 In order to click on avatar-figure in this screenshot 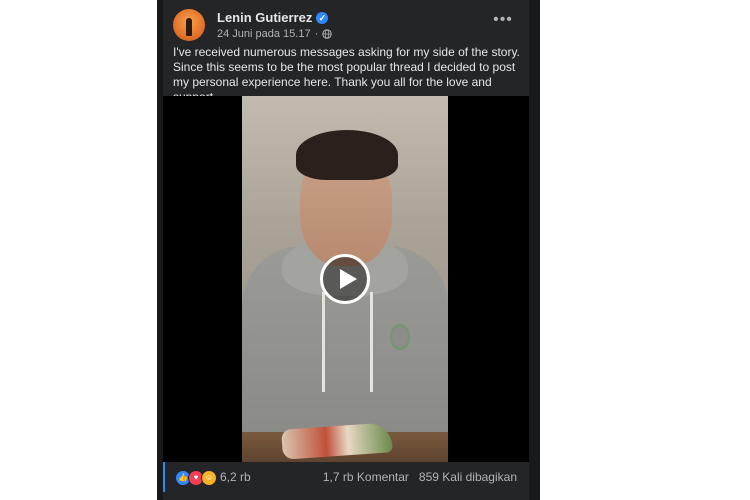, I will do `click(189, 27)`.